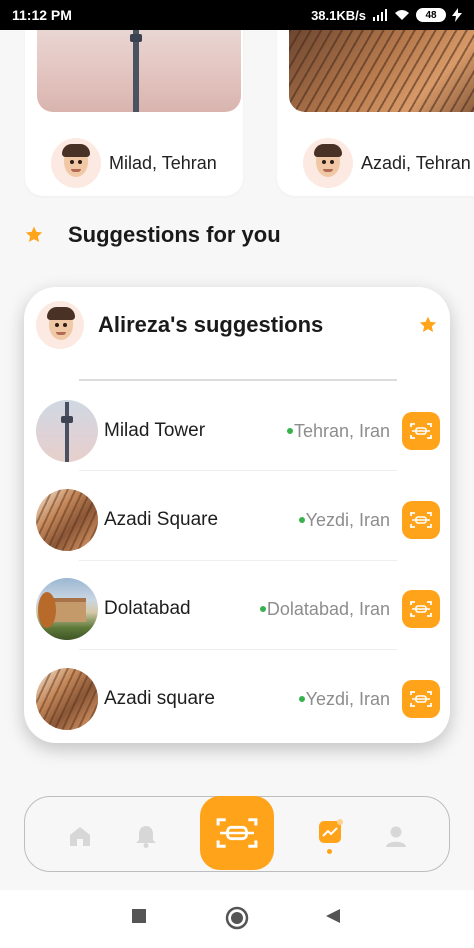  What do you see at coordinates (238, 609) in the screenshot?
I see `list-item: Dolatabad Dolatabad, Iran` at bounding box center [238, 609].